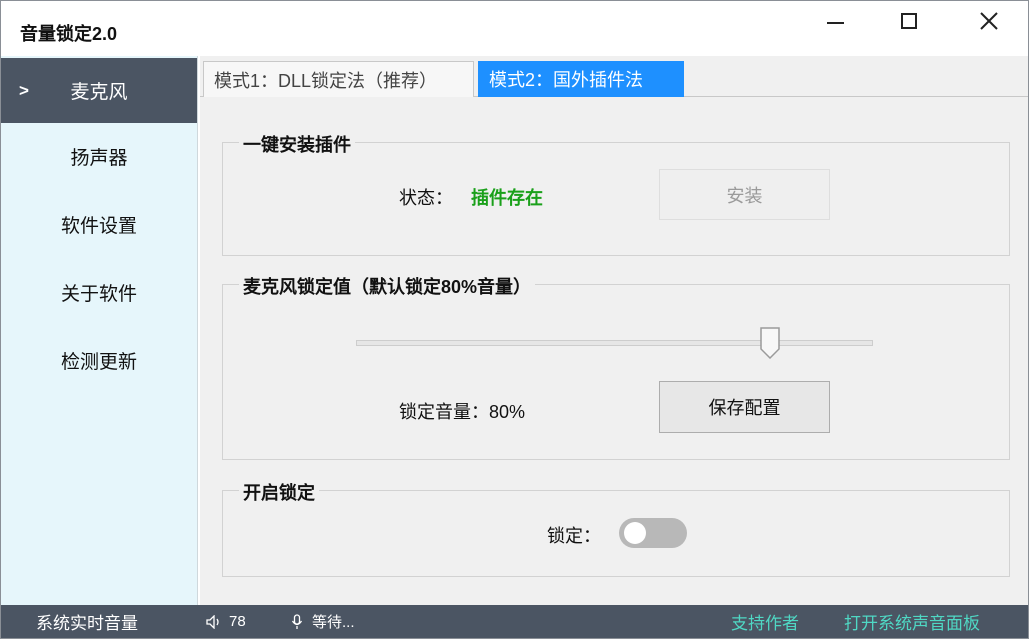 Image resolution: width=1029 pixels, height=639 pixels. I want to click on sidebar-item-label: 关于软件, so click(98, 294).